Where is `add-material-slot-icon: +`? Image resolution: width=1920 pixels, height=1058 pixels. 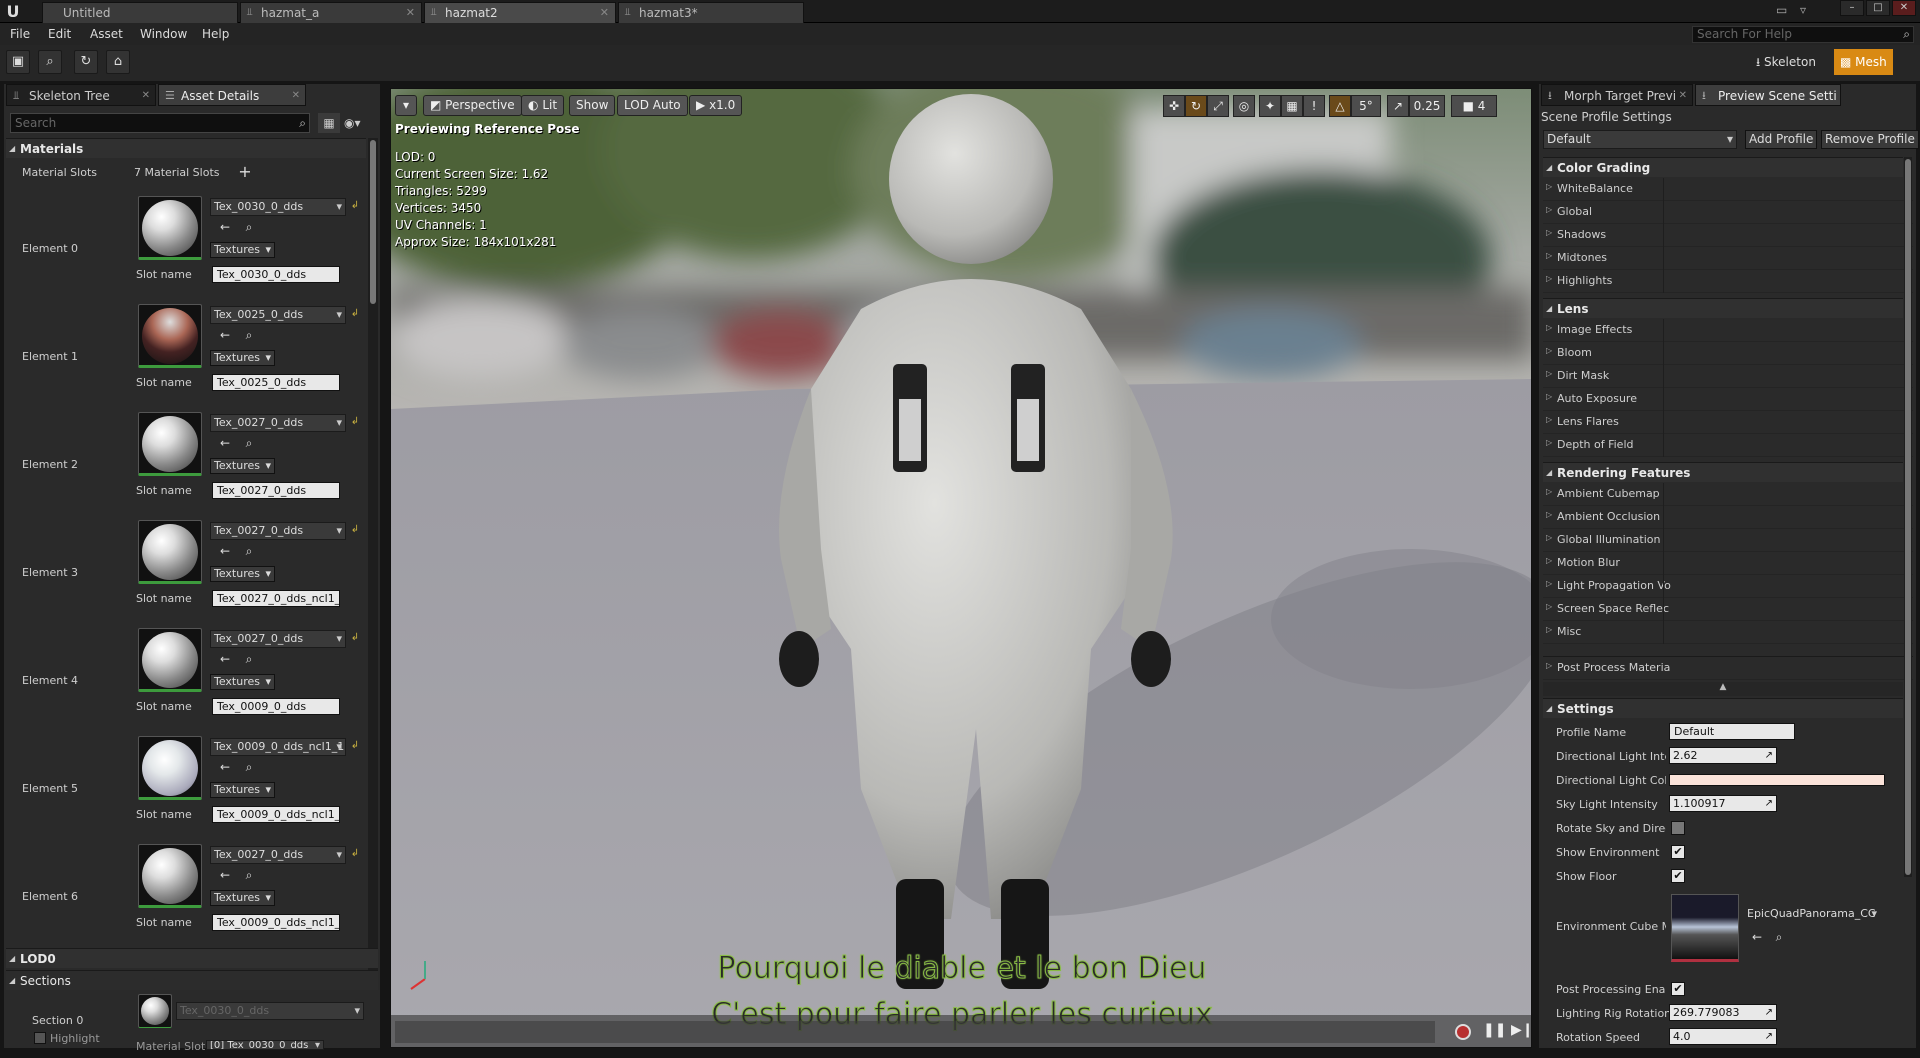
add-material-slot-icon: + is located at coordinates (245, 172).